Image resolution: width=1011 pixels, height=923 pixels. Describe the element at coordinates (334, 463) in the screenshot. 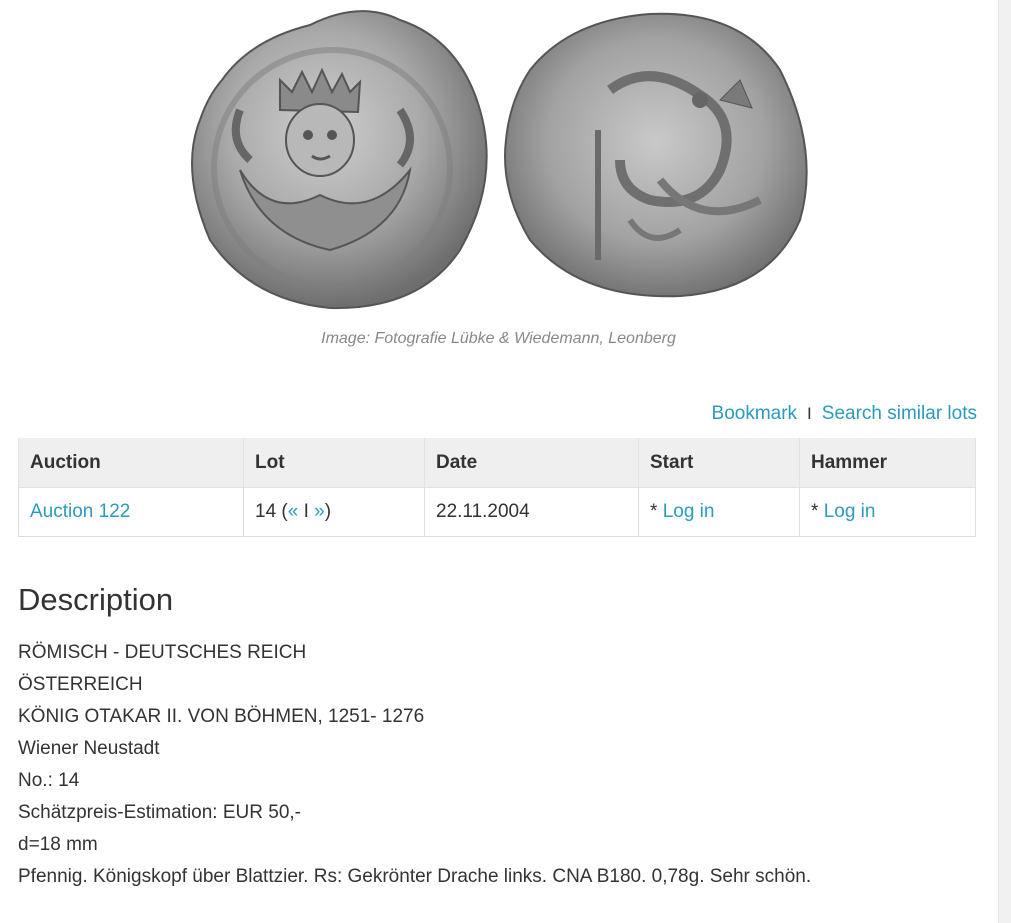

I see `header-lot: Lot` at that location.